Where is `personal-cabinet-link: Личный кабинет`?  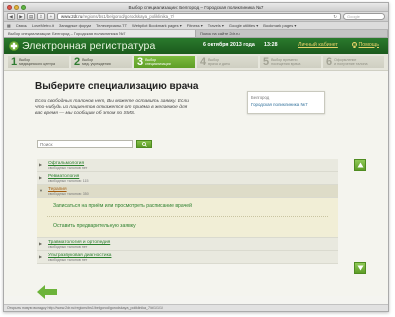 personal-cabinet-link: Личный кабинет is located at coordinates (318, 45).